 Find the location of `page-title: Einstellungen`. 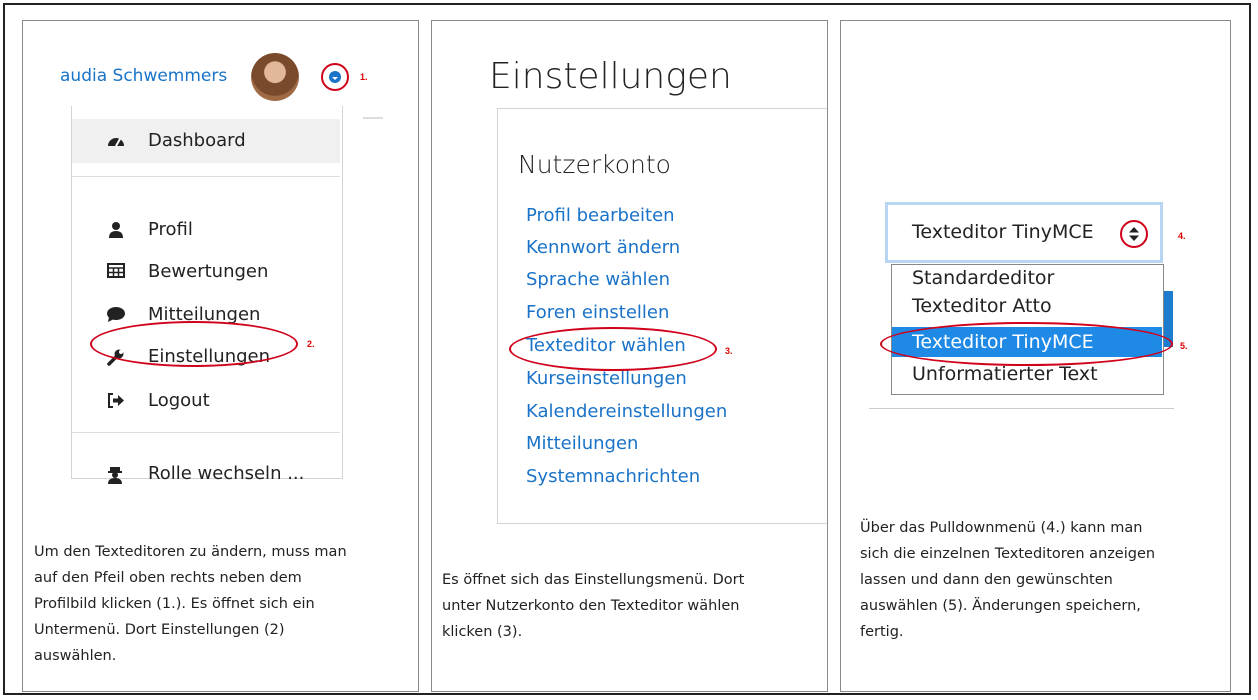

page-title: Einstellungen is located at coordinates (610, 76).